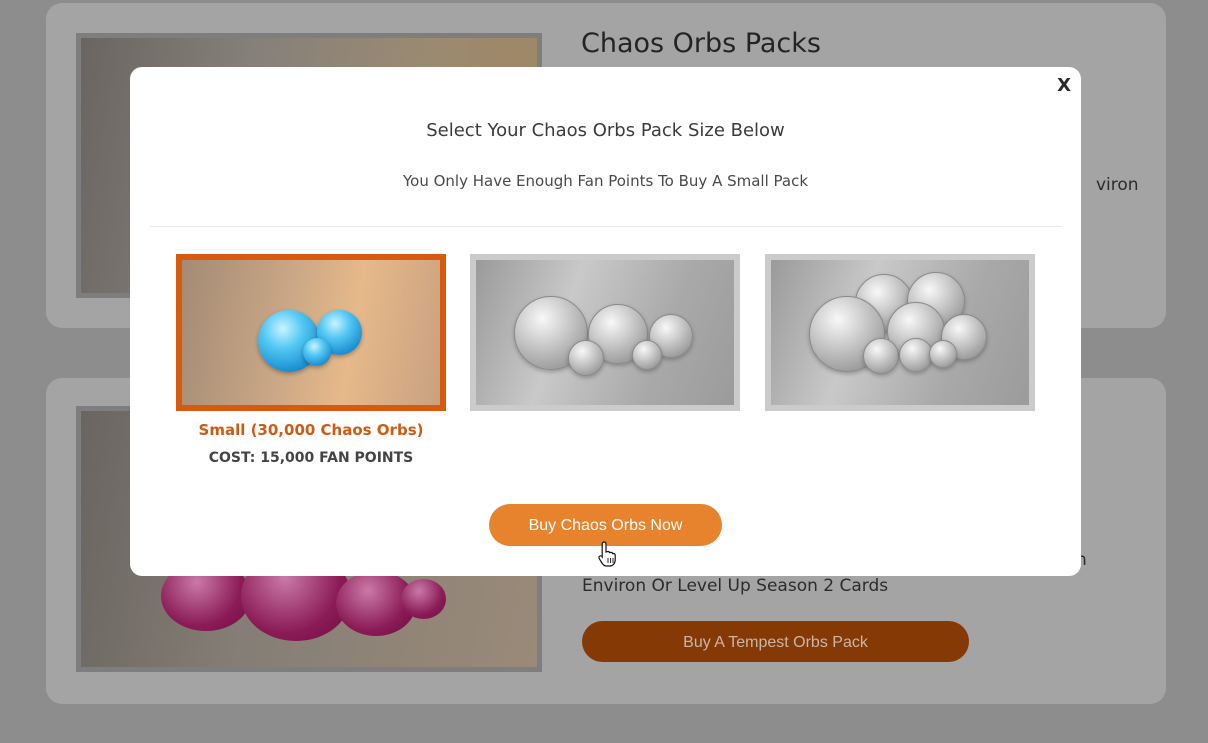 The height and width of the screenshot is (743, 1208). Describe the element at coordinates (775, 641) in the screenshot. I see `buy-tempest-orbs-button: Buy A Tempest Orbs Pack` at that location.